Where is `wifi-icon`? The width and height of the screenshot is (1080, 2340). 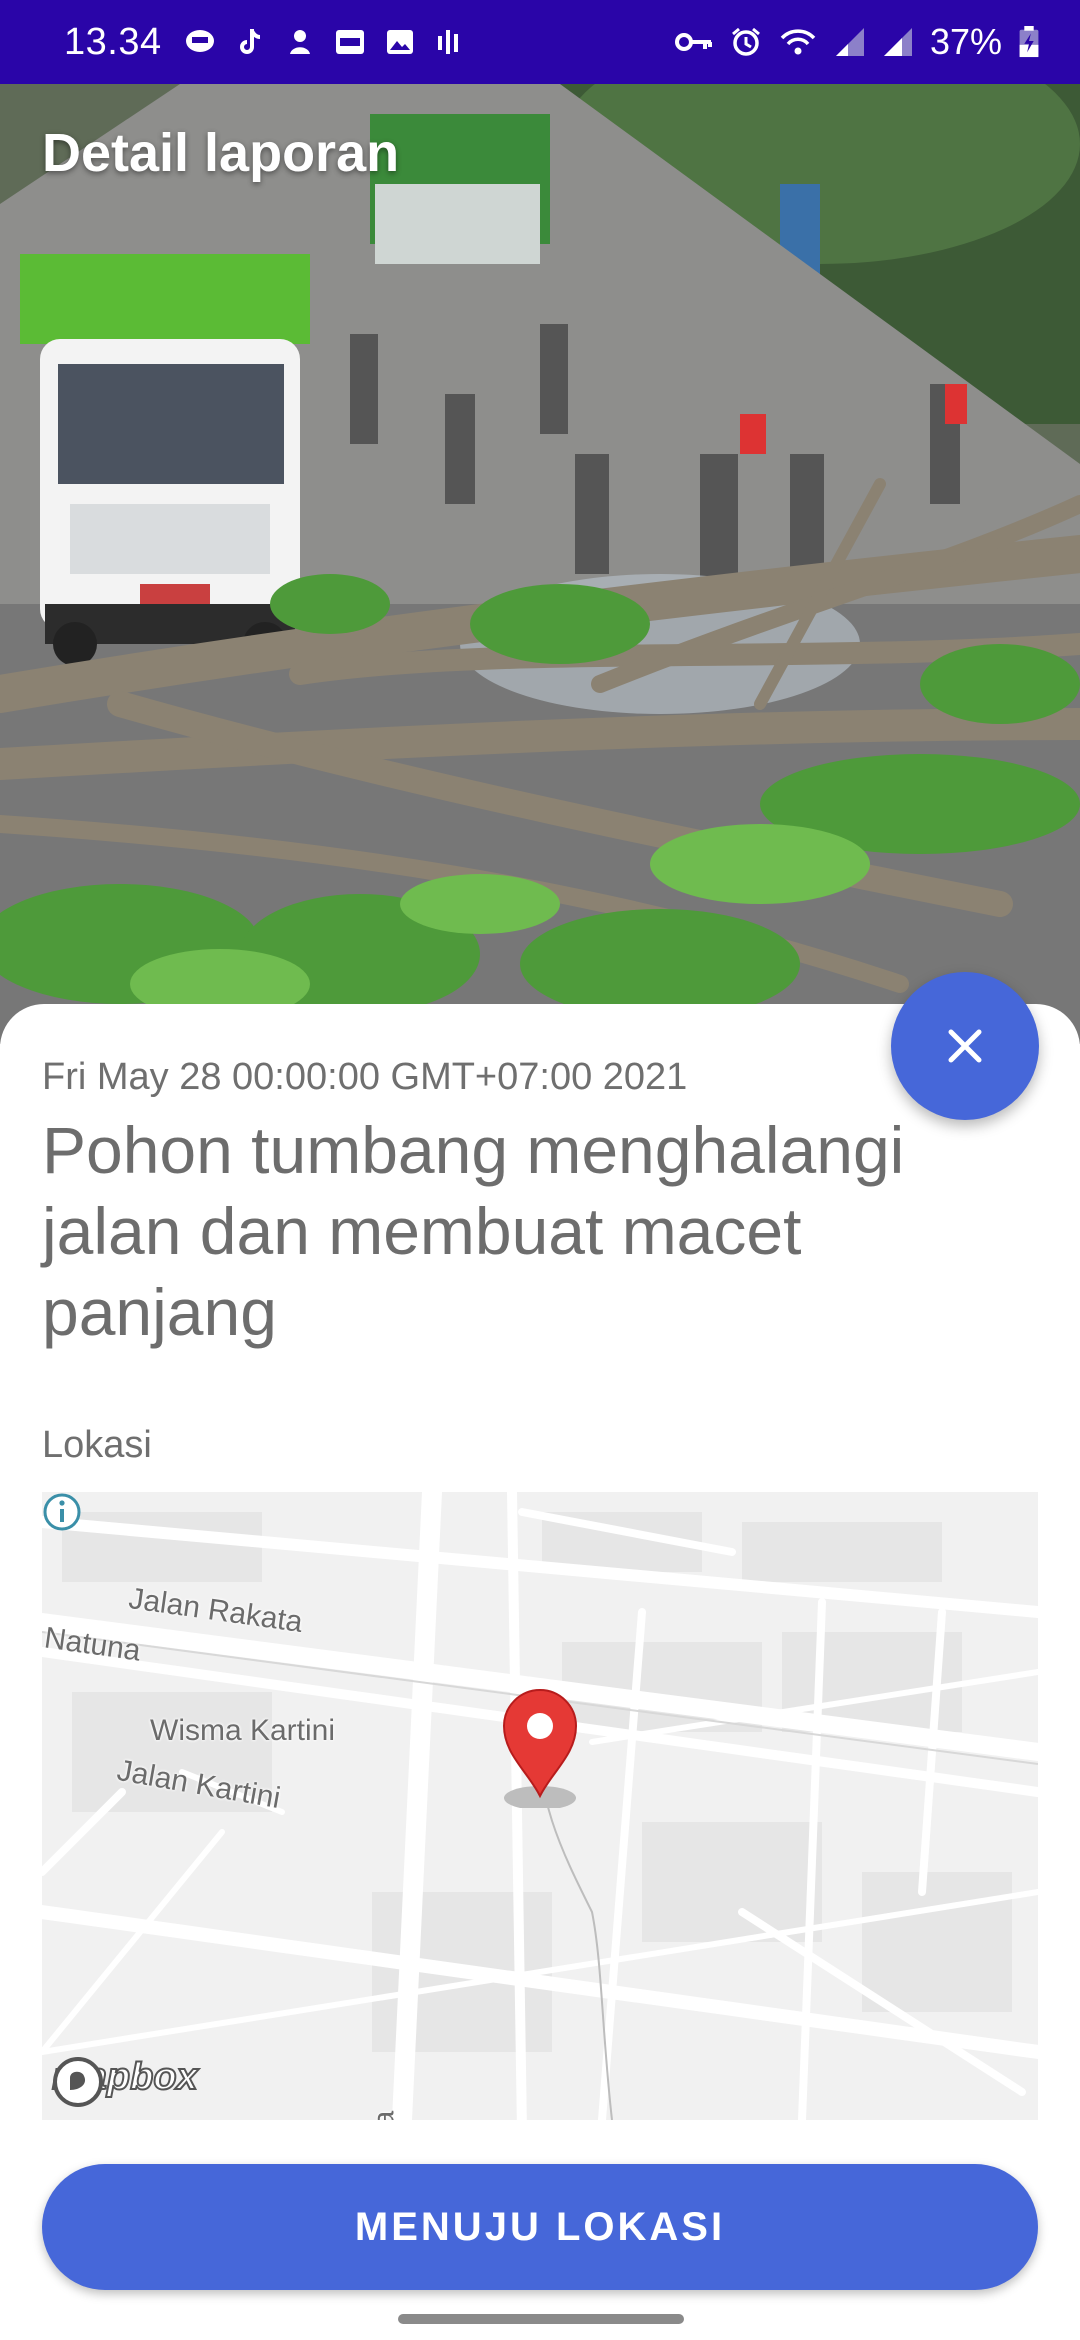
wifi-icon is located at coordinates (798, 42).